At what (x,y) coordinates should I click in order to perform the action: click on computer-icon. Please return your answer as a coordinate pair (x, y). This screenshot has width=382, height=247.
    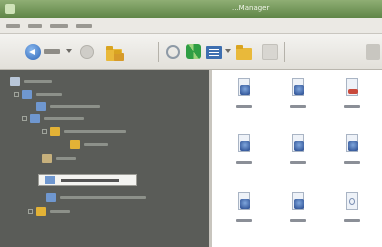
    Looking at the image, I should click on (27, 94).